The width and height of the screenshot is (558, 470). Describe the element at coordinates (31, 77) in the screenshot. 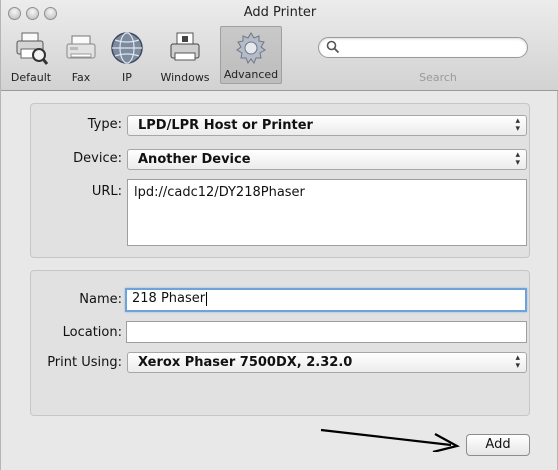

I see `tab-default-label: Default` at that location.